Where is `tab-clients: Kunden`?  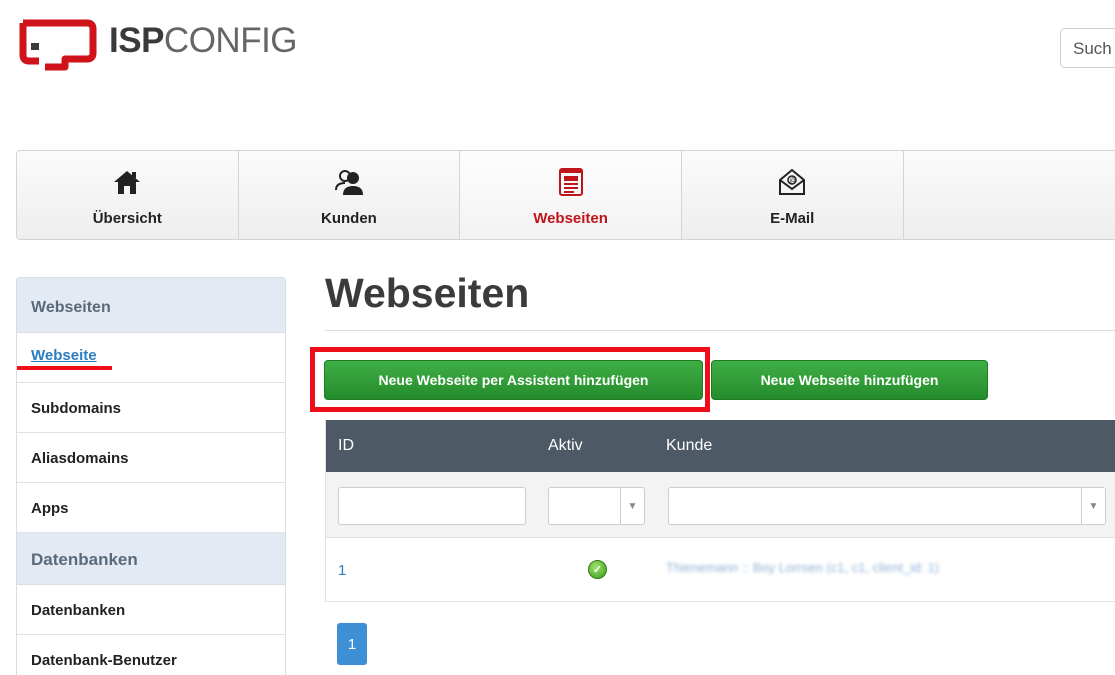 tab-clients: Kunden is located at coordinates (350, 195).